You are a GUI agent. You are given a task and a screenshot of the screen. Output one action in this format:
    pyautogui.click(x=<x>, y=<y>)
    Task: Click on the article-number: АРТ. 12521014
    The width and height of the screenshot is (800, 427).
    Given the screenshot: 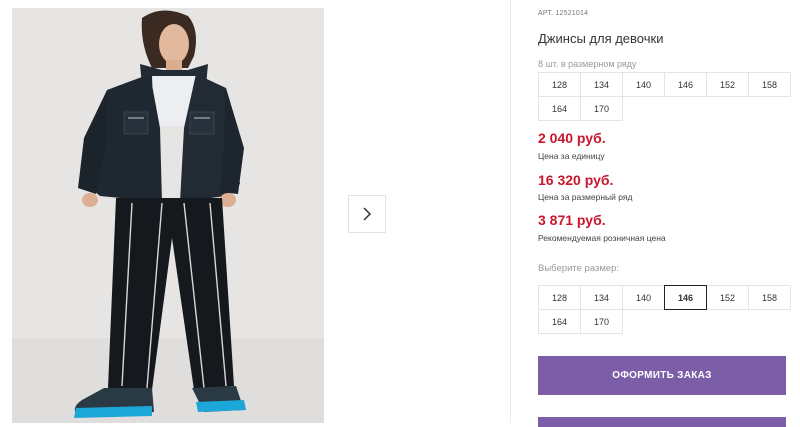 What is the action you would take?
    pyautogui.click(x=563, y=13)
    